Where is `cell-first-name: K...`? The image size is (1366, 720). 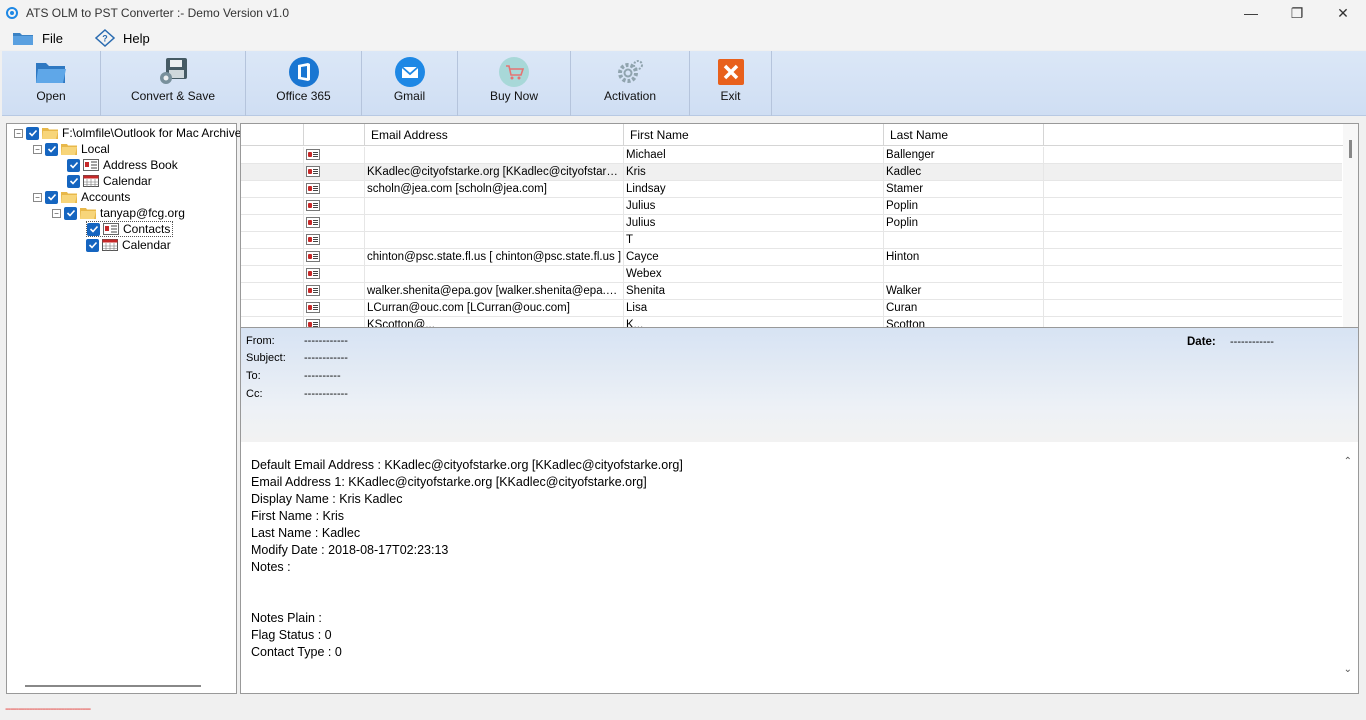 cell-first-name: K... is located at coordinates (754, 322).